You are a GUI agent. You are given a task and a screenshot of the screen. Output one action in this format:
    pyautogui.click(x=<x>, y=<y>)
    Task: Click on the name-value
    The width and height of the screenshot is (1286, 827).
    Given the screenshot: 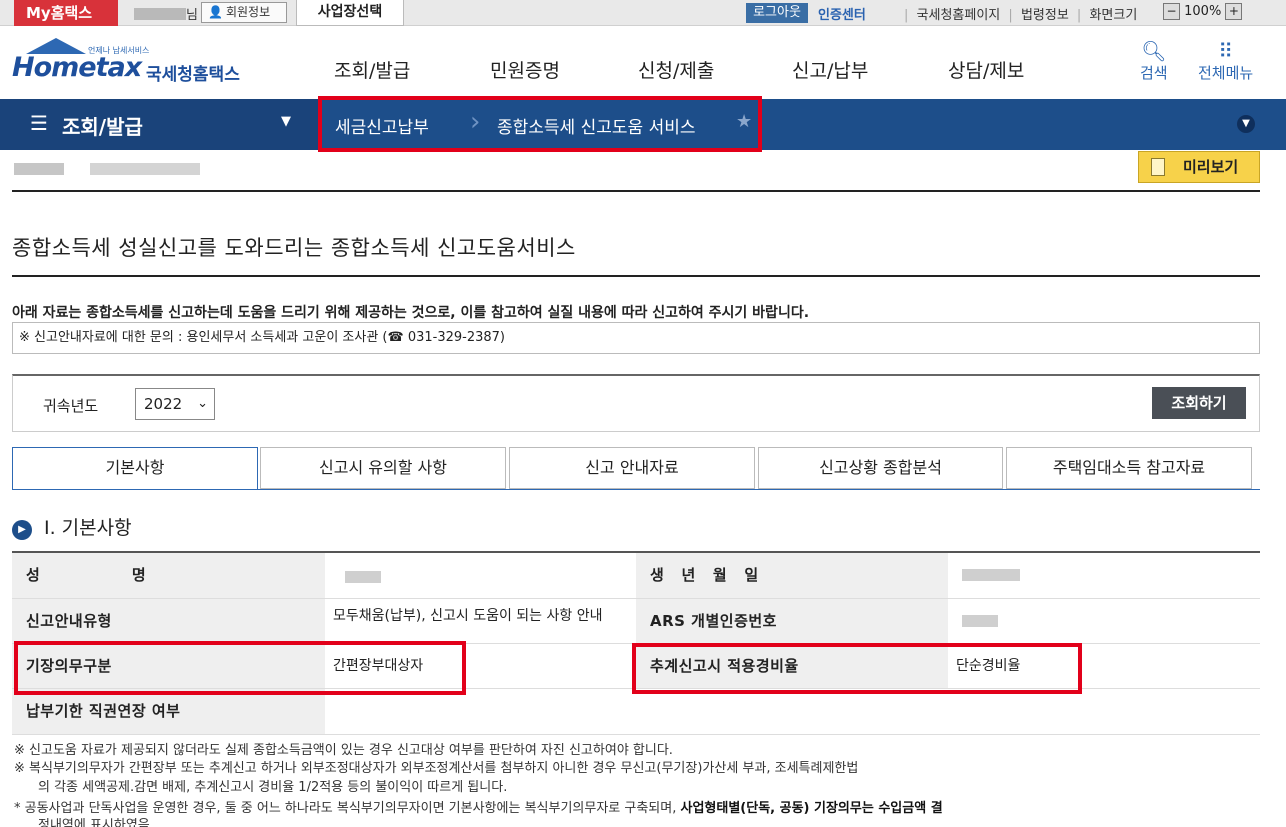 What is the action you would take?
    pyautogui.click(x=480, y=575)
    